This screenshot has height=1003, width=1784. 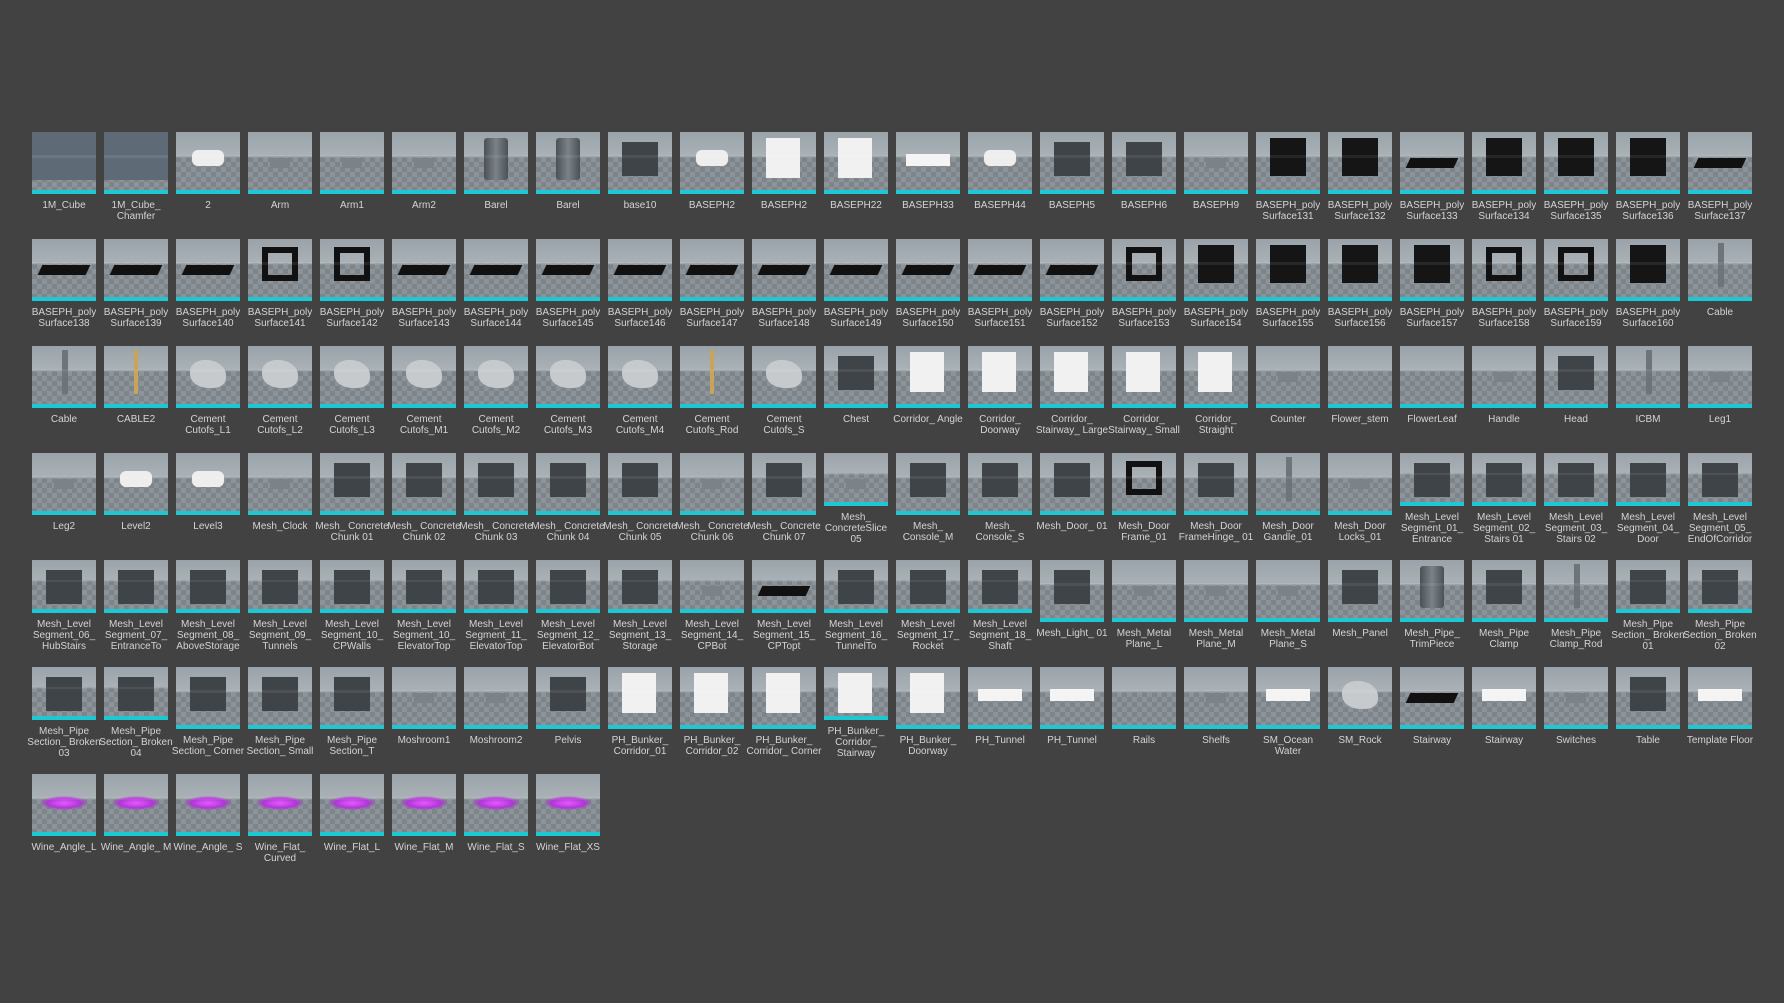 What do you see at coordinates (1288, 713) in the screenshot?
I see `asset-tile: SM_Ocean Water` at bounding box center [1288, 713].